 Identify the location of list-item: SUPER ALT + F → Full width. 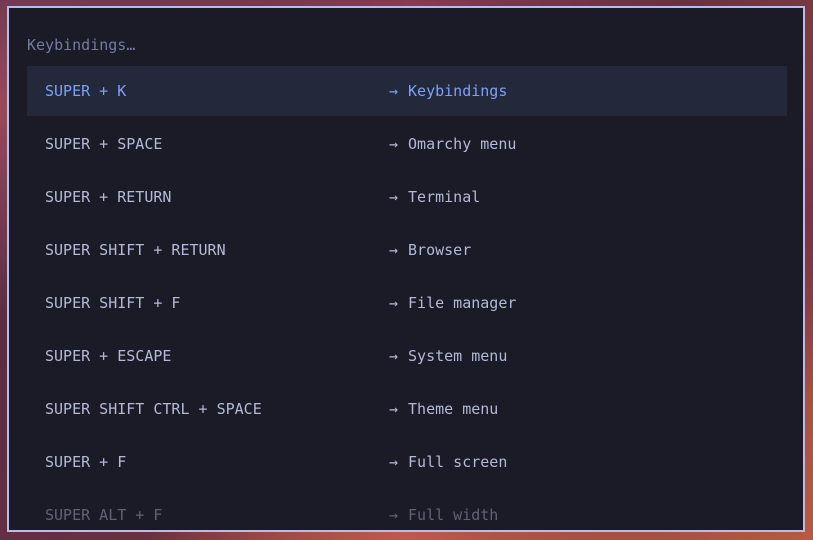
(407, 510).